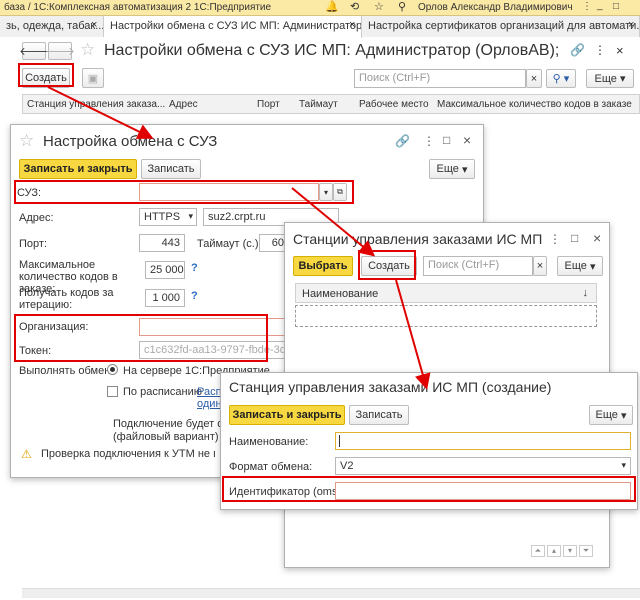 This screenshot has width=640, height=600. Describe the element at coordinates (162, 243) in the screenshot. I see `port-field: 443` at that location.